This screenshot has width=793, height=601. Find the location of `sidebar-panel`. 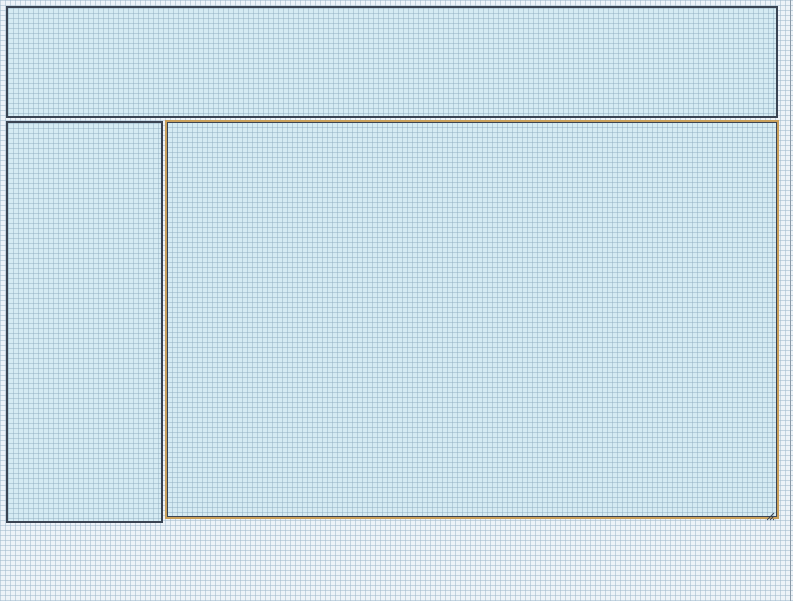

sidebar-panel is located at coordinates (84, 322).